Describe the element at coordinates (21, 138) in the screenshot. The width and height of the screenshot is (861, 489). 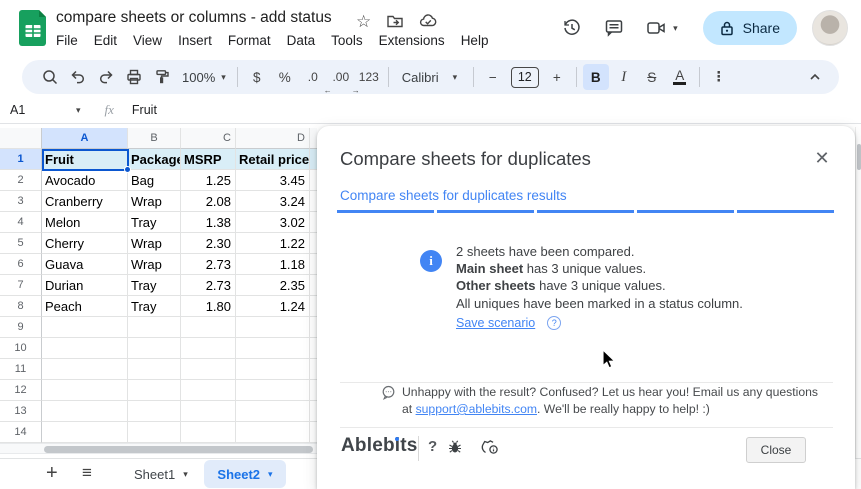
I see `select-all-corner` at that location.